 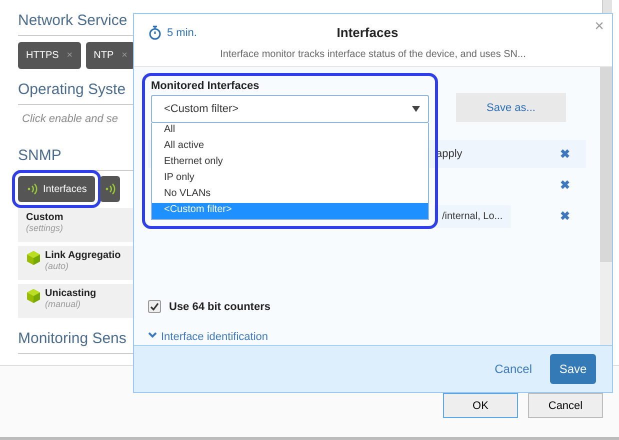 What do you see at coordinates (57, 266) in the screenshot?
I see `card-subtitle: (auto)` at bounding box center [57, 266].